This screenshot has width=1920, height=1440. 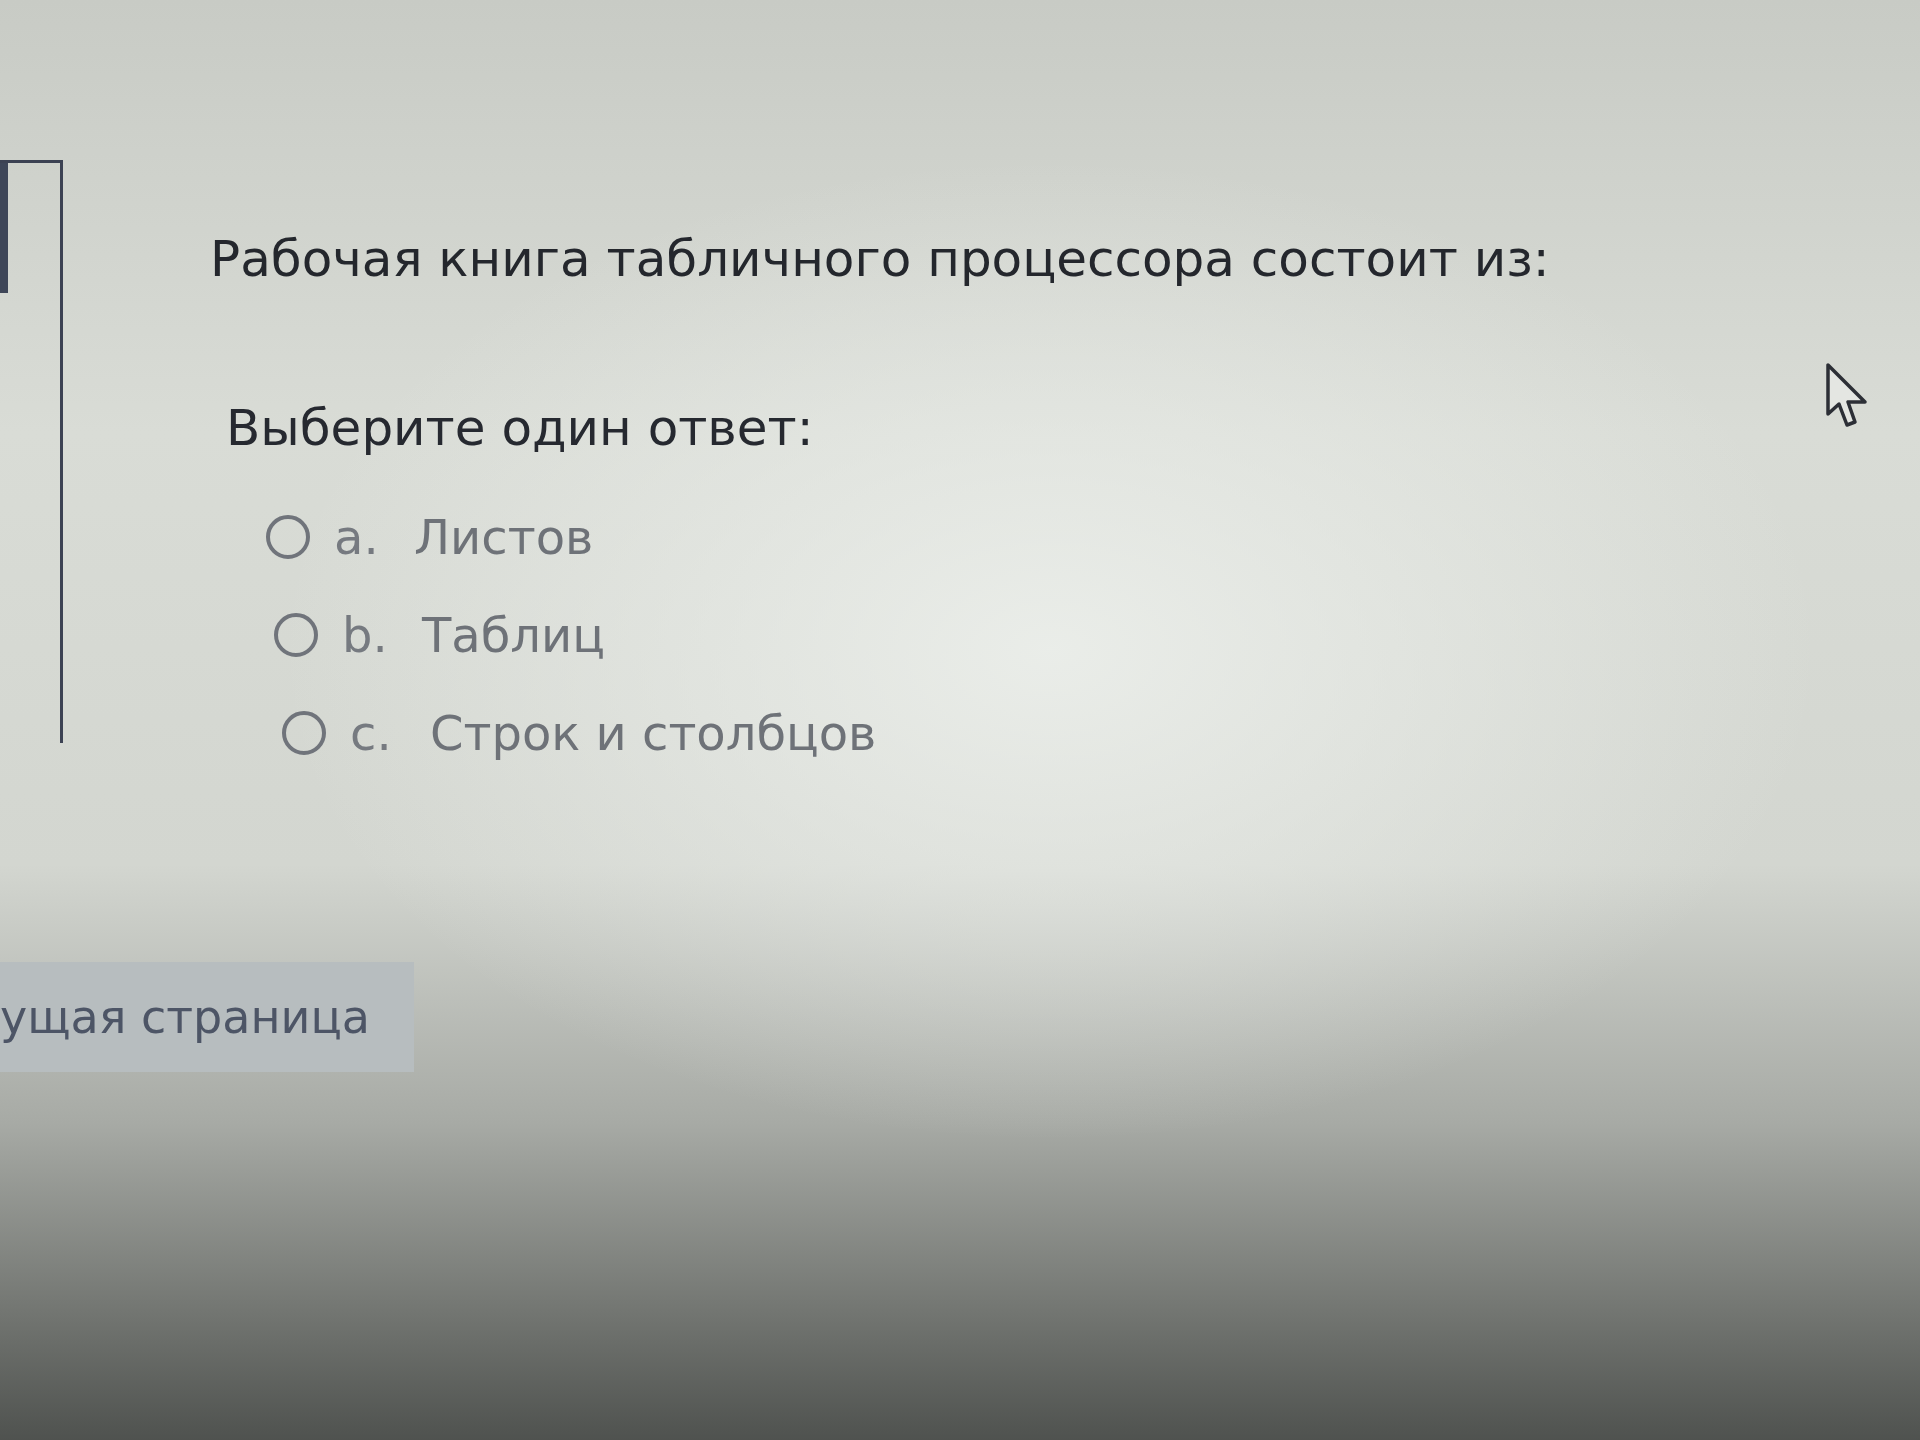 What do you see at coordinates (365, 635) in the screenshot?
I see `option-letter: b.` at bounding box center [365, 635].